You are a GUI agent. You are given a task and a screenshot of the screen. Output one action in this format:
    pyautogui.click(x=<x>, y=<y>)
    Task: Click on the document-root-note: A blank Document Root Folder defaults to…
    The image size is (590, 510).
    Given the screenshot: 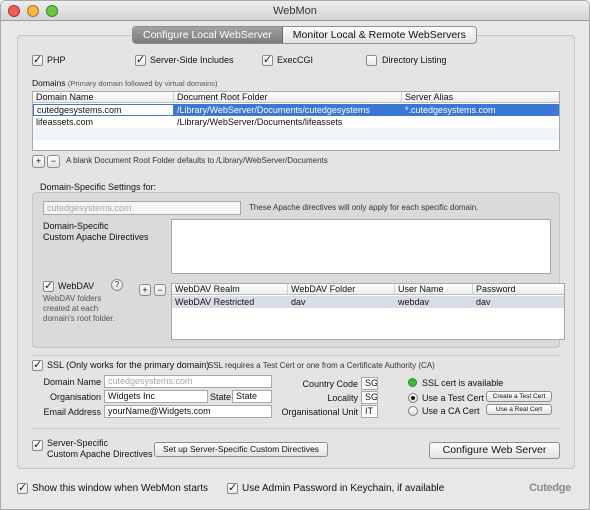 What is the action you would take?
    pyautogui.click(x=197, y=160)
    